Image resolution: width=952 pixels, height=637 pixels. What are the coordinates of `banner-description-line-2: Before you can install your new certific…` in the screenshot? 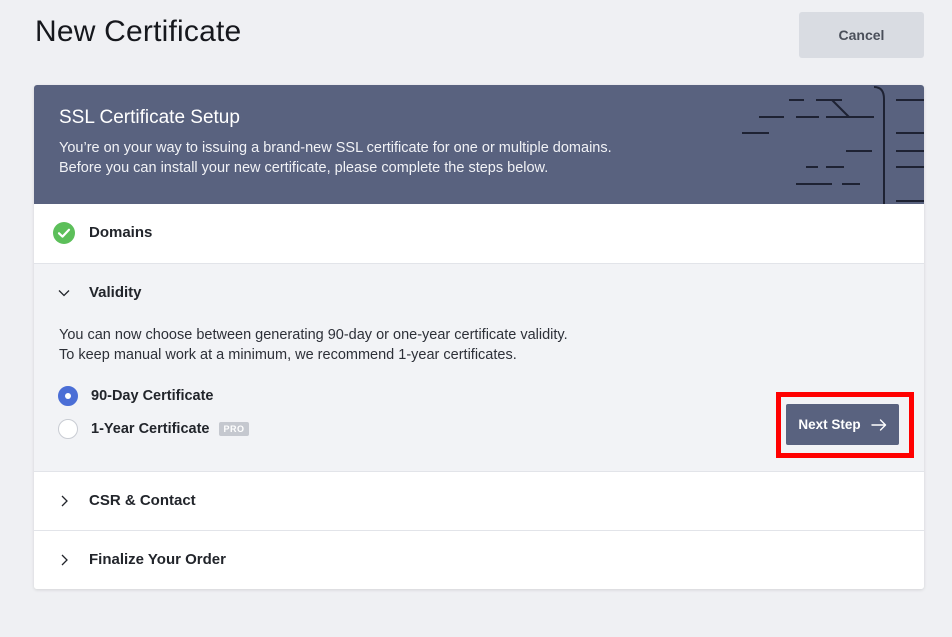 It's located at (304, 168).